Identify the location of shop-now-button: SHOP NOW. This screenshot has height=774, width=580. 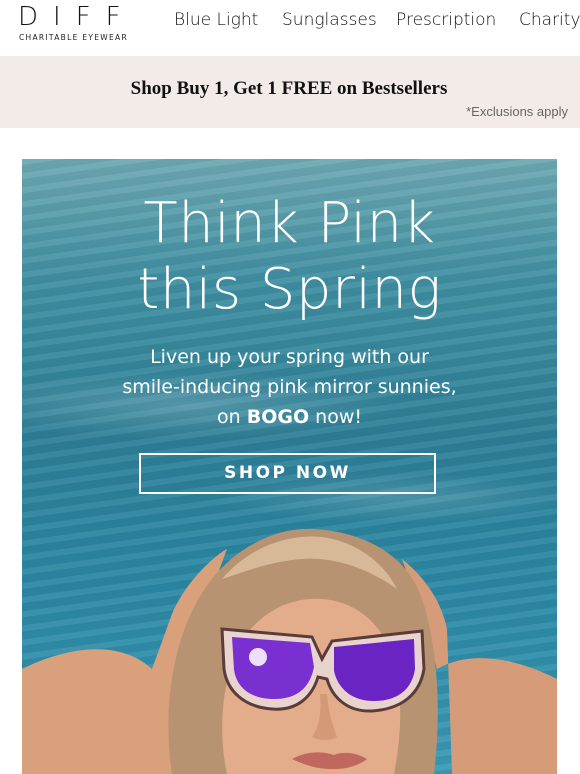
(287, 473).